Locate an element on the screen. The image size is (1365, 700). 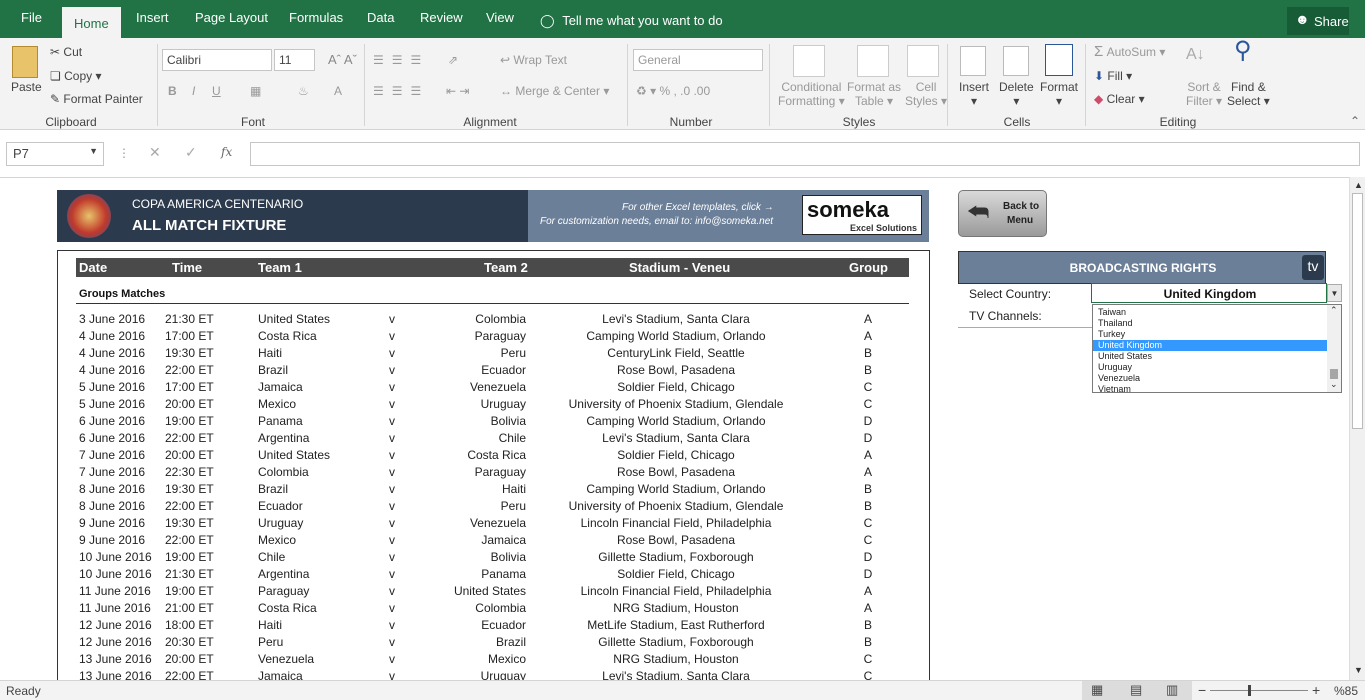
number-format-dropdown: General is located at coordinates (698, 60).